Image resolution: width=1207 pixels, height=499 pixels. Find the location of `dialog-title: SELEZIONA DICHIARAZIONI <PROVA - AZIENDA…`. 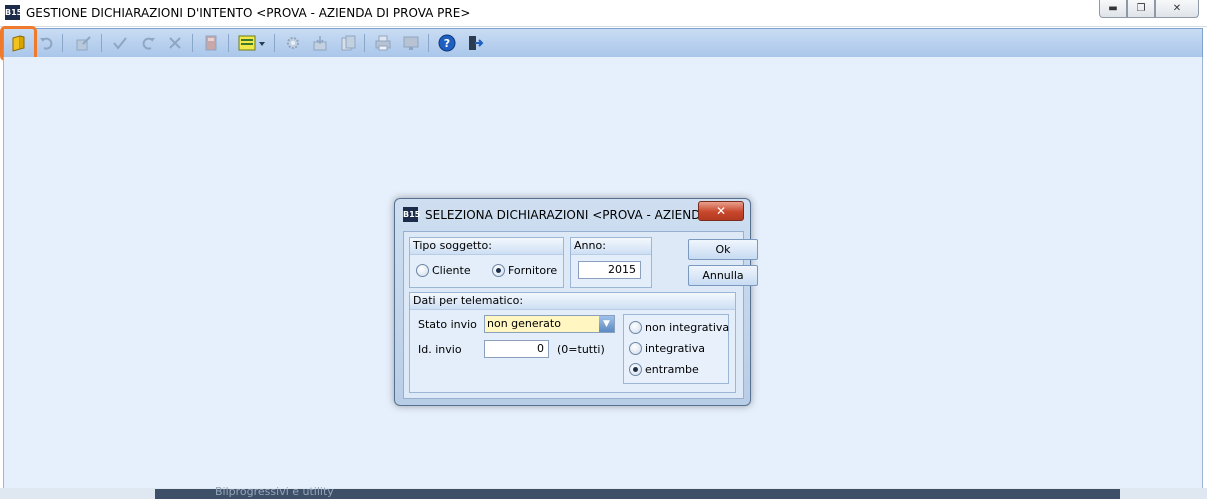

dialog-title: SELEZIONA DICHIARAZIONI <PROVA - AZIENDA… is located at coordinates (574, 215).